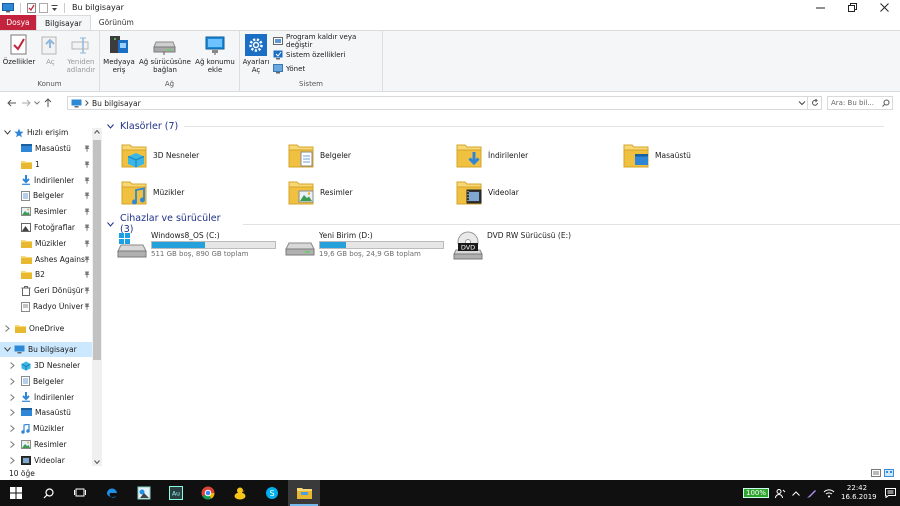  Describe the element at coordinates (46, 365) in the screenshot. I see `nav-pc-item: 3D Nesneler` at that location.